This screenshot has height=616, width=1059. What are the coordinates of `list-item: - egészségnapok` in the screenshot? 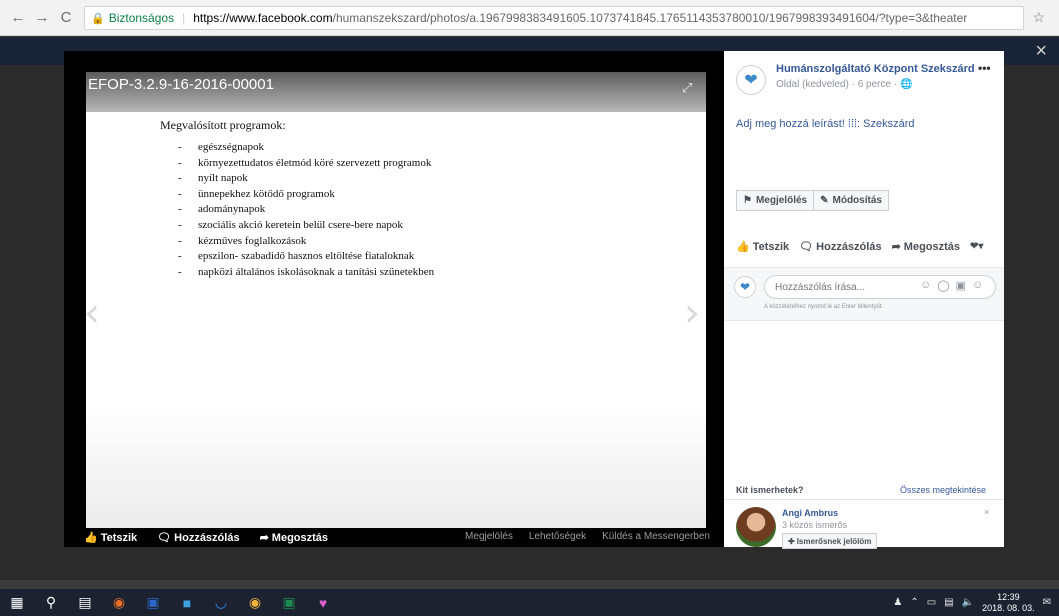 It's located at (221, 147).